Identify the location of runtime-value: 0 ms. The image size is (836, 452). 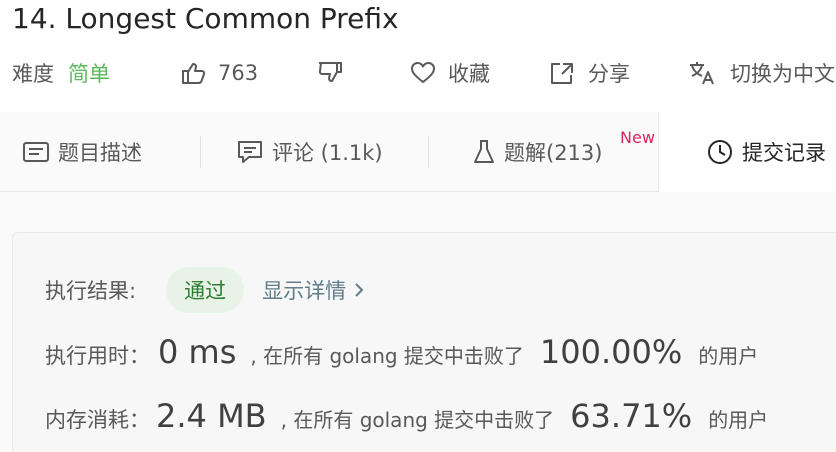
(197, 352).